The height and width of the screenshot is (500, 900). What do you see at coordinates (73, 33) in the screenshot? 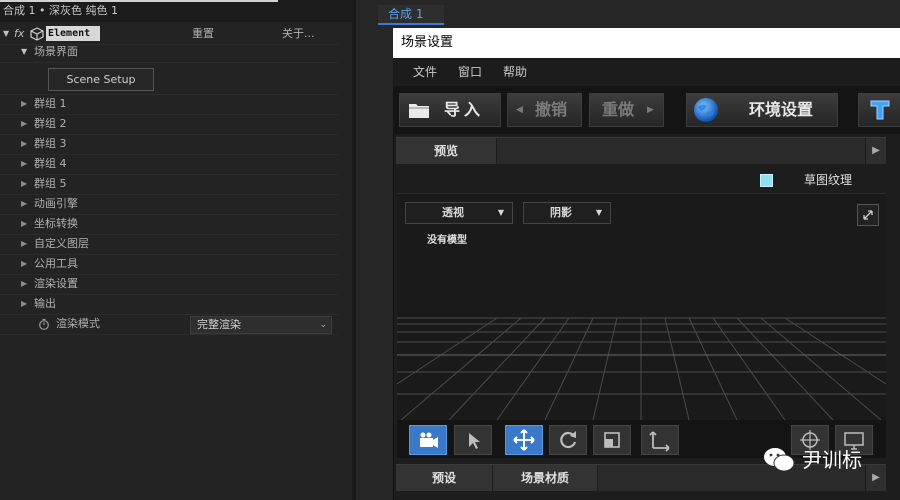
I see `effect-name: Element` at bounding box center [73, 33].